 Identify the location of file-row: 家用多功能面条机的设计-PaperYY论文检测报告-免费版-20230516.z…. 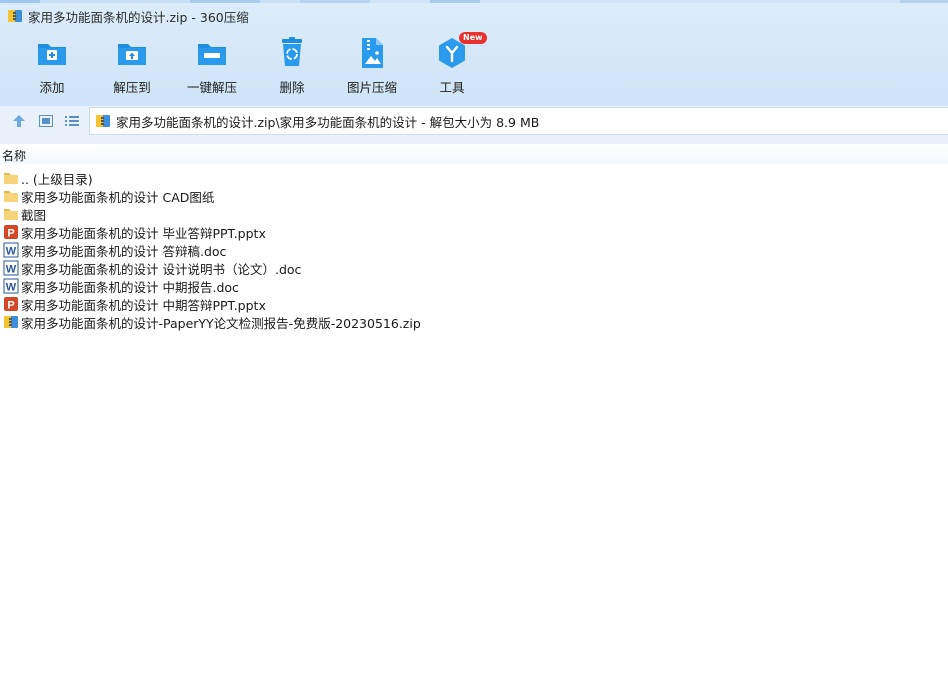
(474, 322).